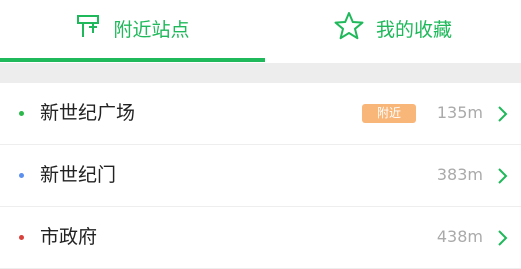  Describe the element at coordinates (88, 28) in the screenshot. I see `bus-stop-sign-icon` at that location.